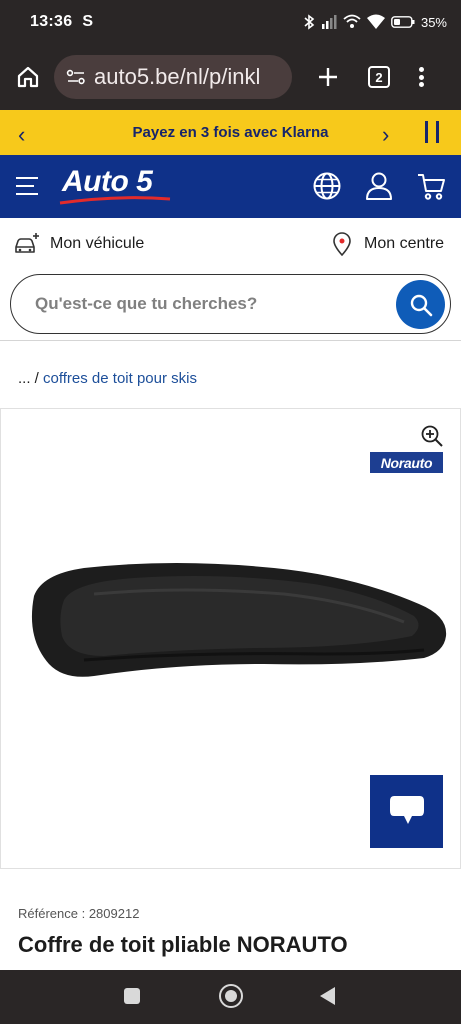  I want to click on search-box: Qu'est-ce que tu cherches?, so click(230, 304).